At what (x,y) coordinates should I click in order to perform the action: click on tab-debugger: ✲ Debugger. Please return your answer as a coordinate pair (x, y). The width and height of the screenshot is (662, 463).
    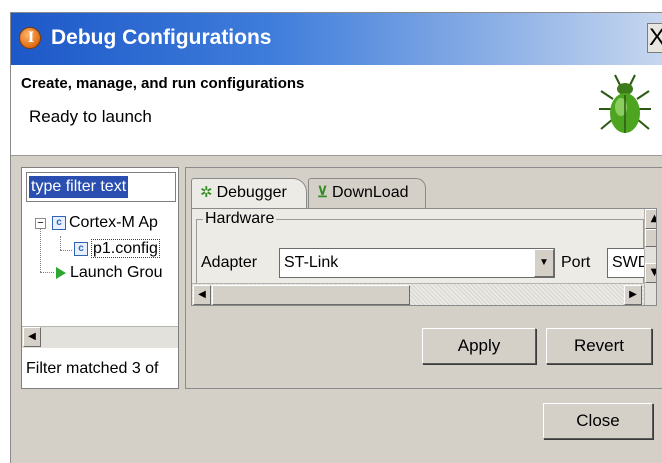
    Looking at the image, I should click on (249, 193).